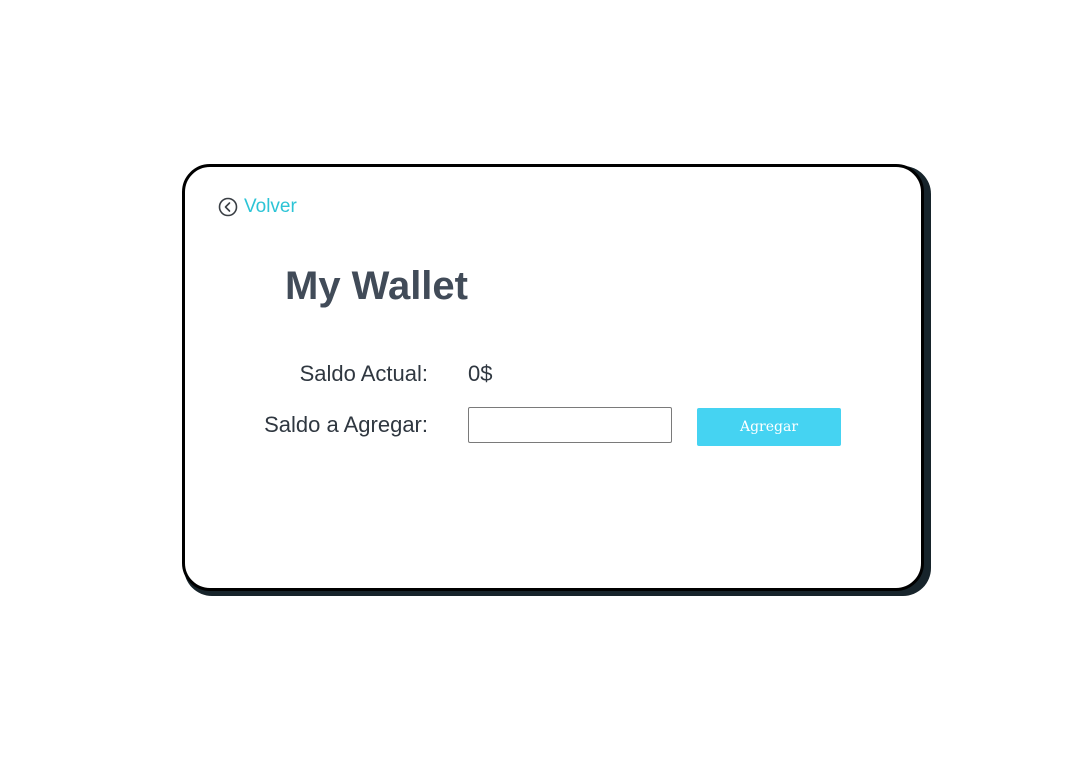 The width and height of the screenshot is (1074, 761). What do you see at coordinates (769, 427) in the screenshot?
I see `add-balance-button: Agregar` at bounding box center [769, 427].